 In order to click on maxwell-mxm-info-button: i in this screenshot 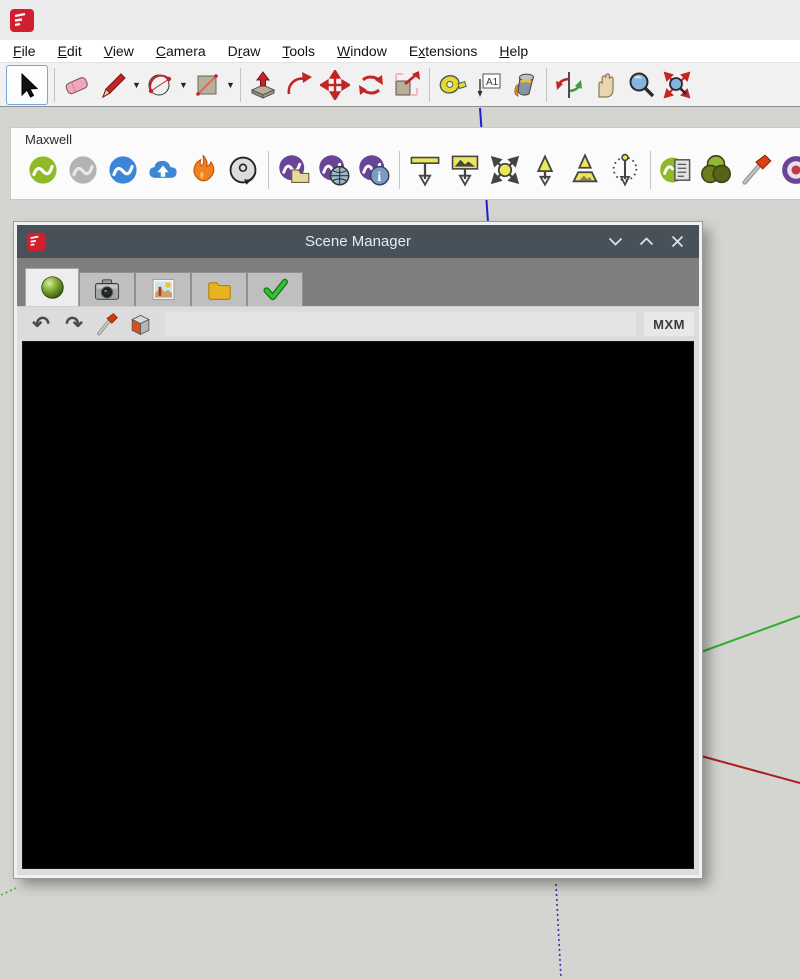, I will do `click(374, 170)`.